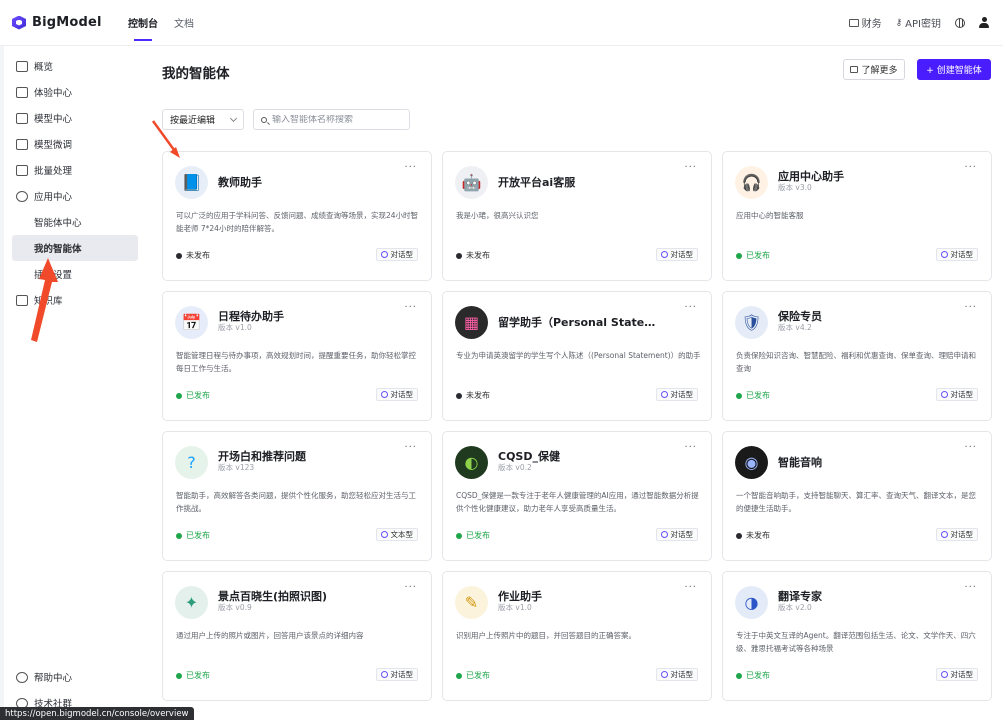 The image size is (1003, 720). I want to click on agent-version: 版本 v1.0, so click(515, 607).